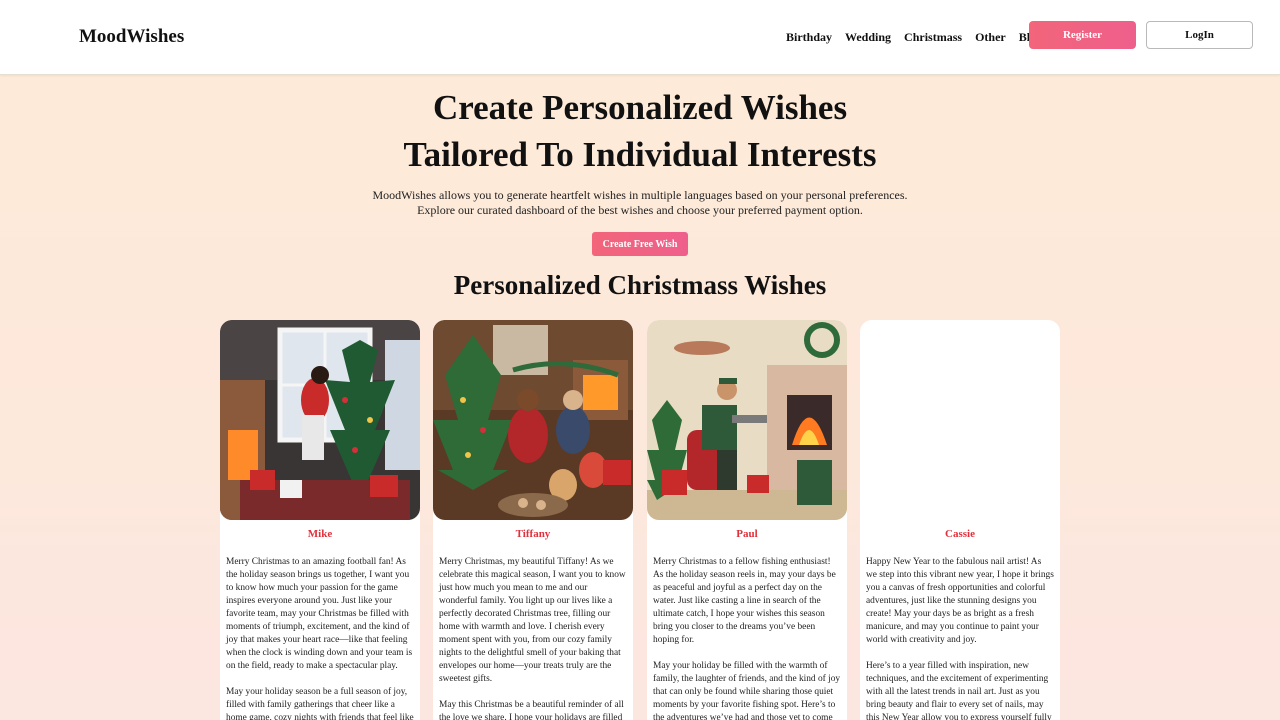 The height and width of the screenshot is (720, 1280). I want to click on login-button: LogIn, so click(1199, 35).